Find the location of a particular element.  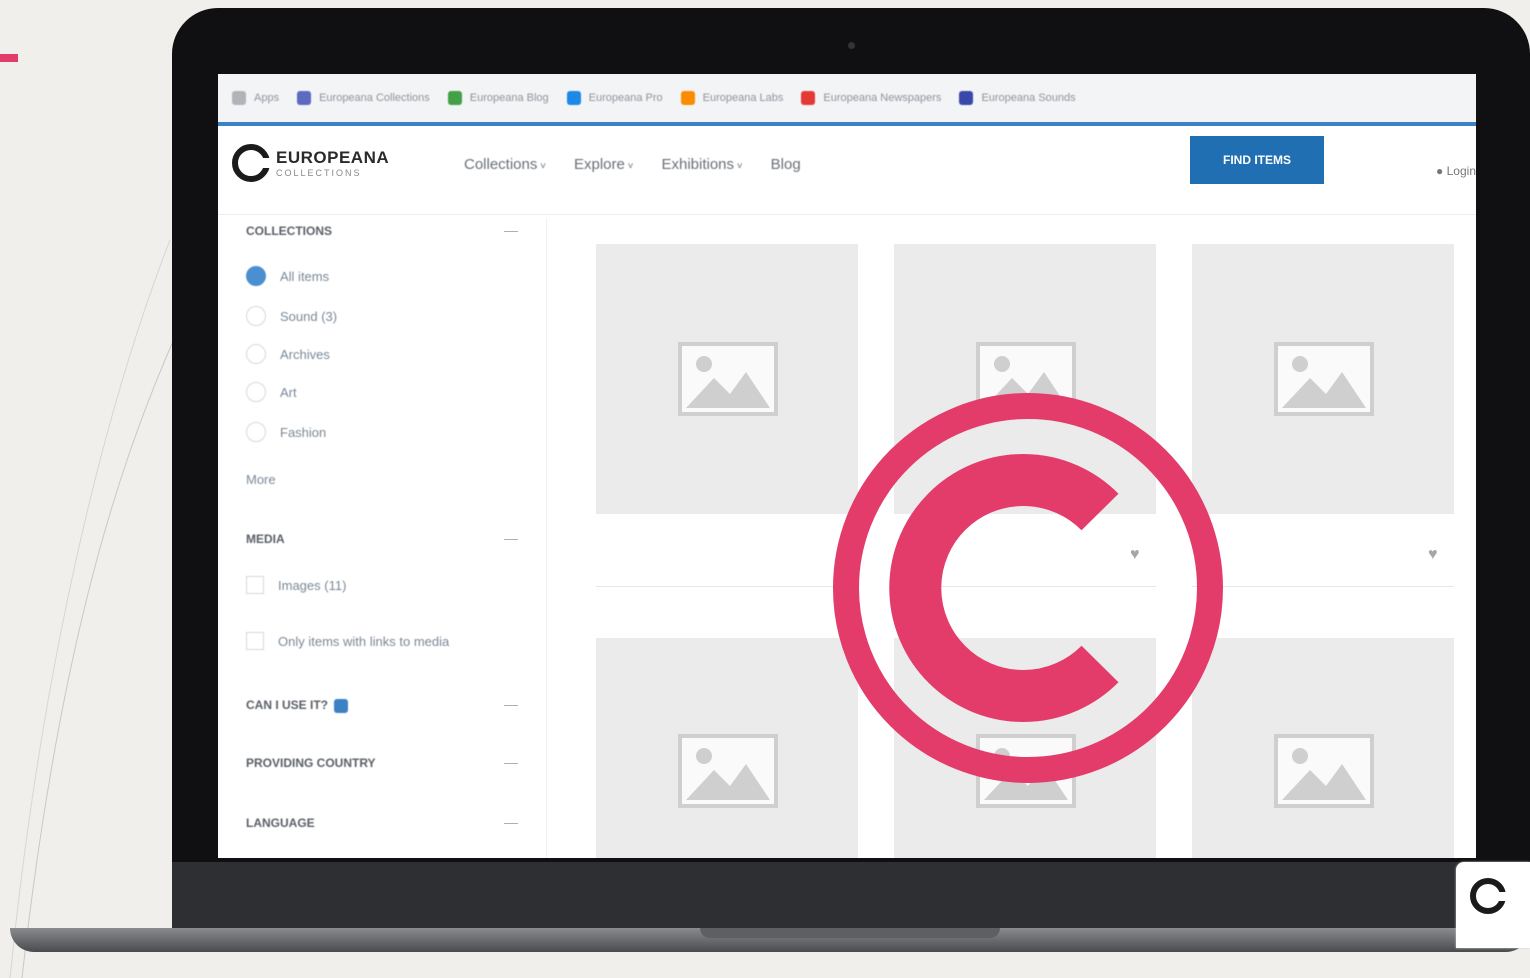

copyright-icon is located at coordinates (1028, 588).